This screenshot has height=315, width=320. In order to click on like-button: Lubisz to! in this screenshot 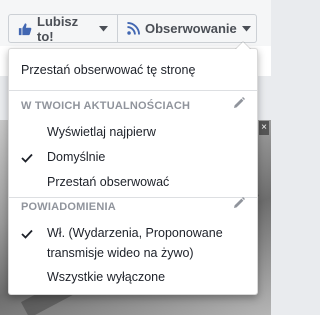, I will do `click(63, 28)`.